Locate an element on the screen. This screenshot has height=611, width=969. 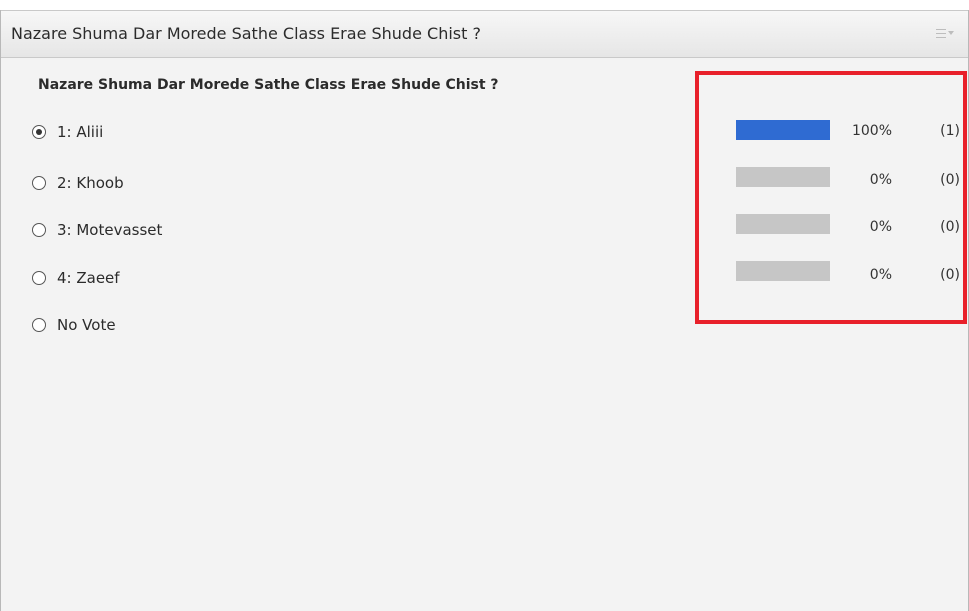
hamburger-menu-icon is located at coordinates (941, 33).